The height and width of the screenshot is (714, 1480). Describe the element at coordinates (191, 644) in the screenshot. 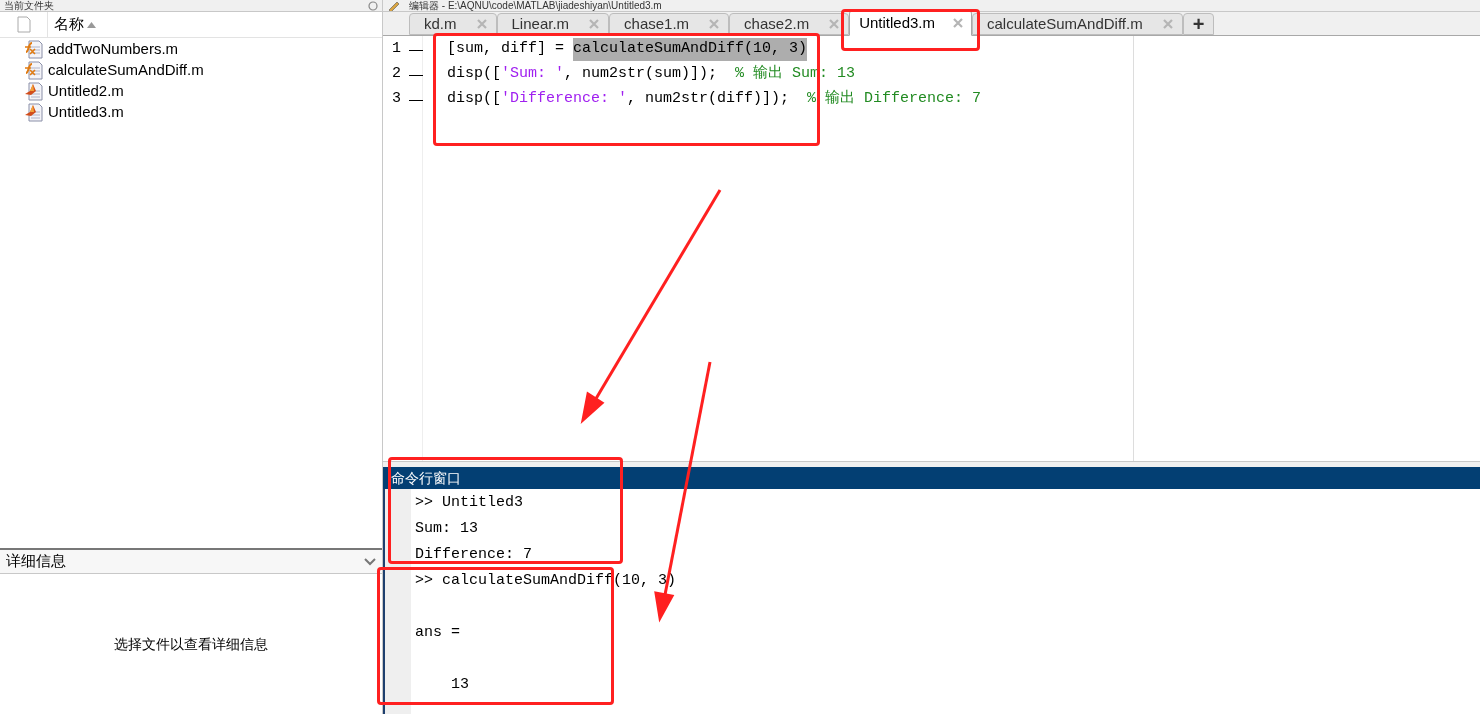

I see `details-message: 选择文件以查看详细信息` at that location.